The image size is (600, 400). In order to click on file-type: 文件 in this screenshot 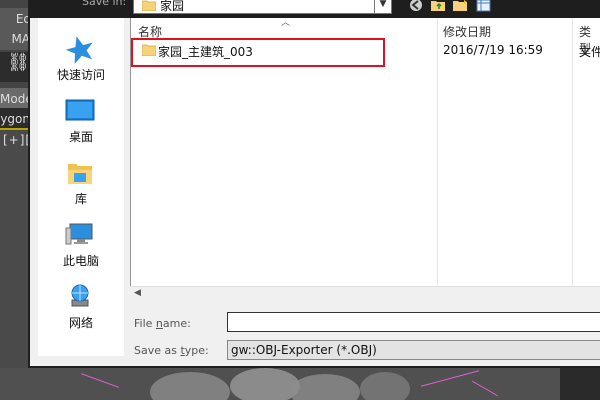, I will do `click(589, 52)`.